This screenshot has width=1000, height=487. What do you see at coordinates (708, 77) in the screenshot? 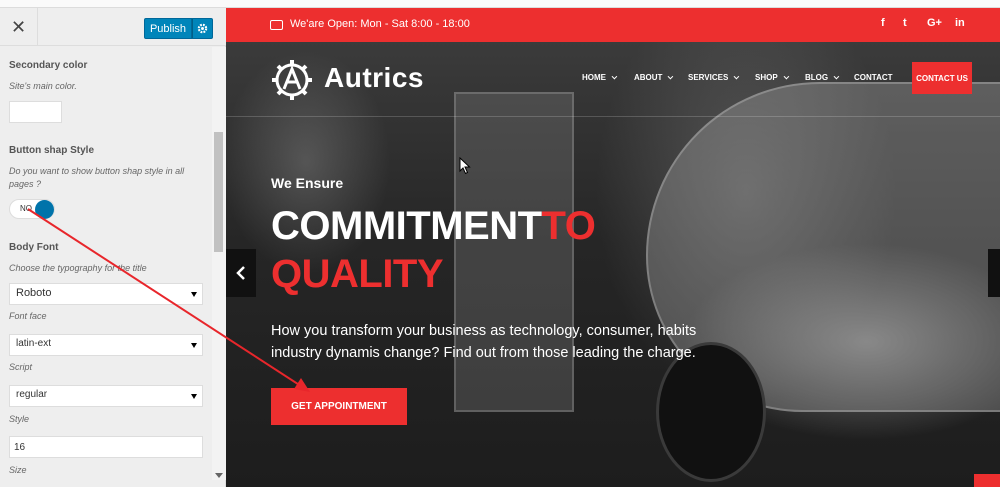
I see `nav-item-label: SERVICES` at bounding box center [708, 77].